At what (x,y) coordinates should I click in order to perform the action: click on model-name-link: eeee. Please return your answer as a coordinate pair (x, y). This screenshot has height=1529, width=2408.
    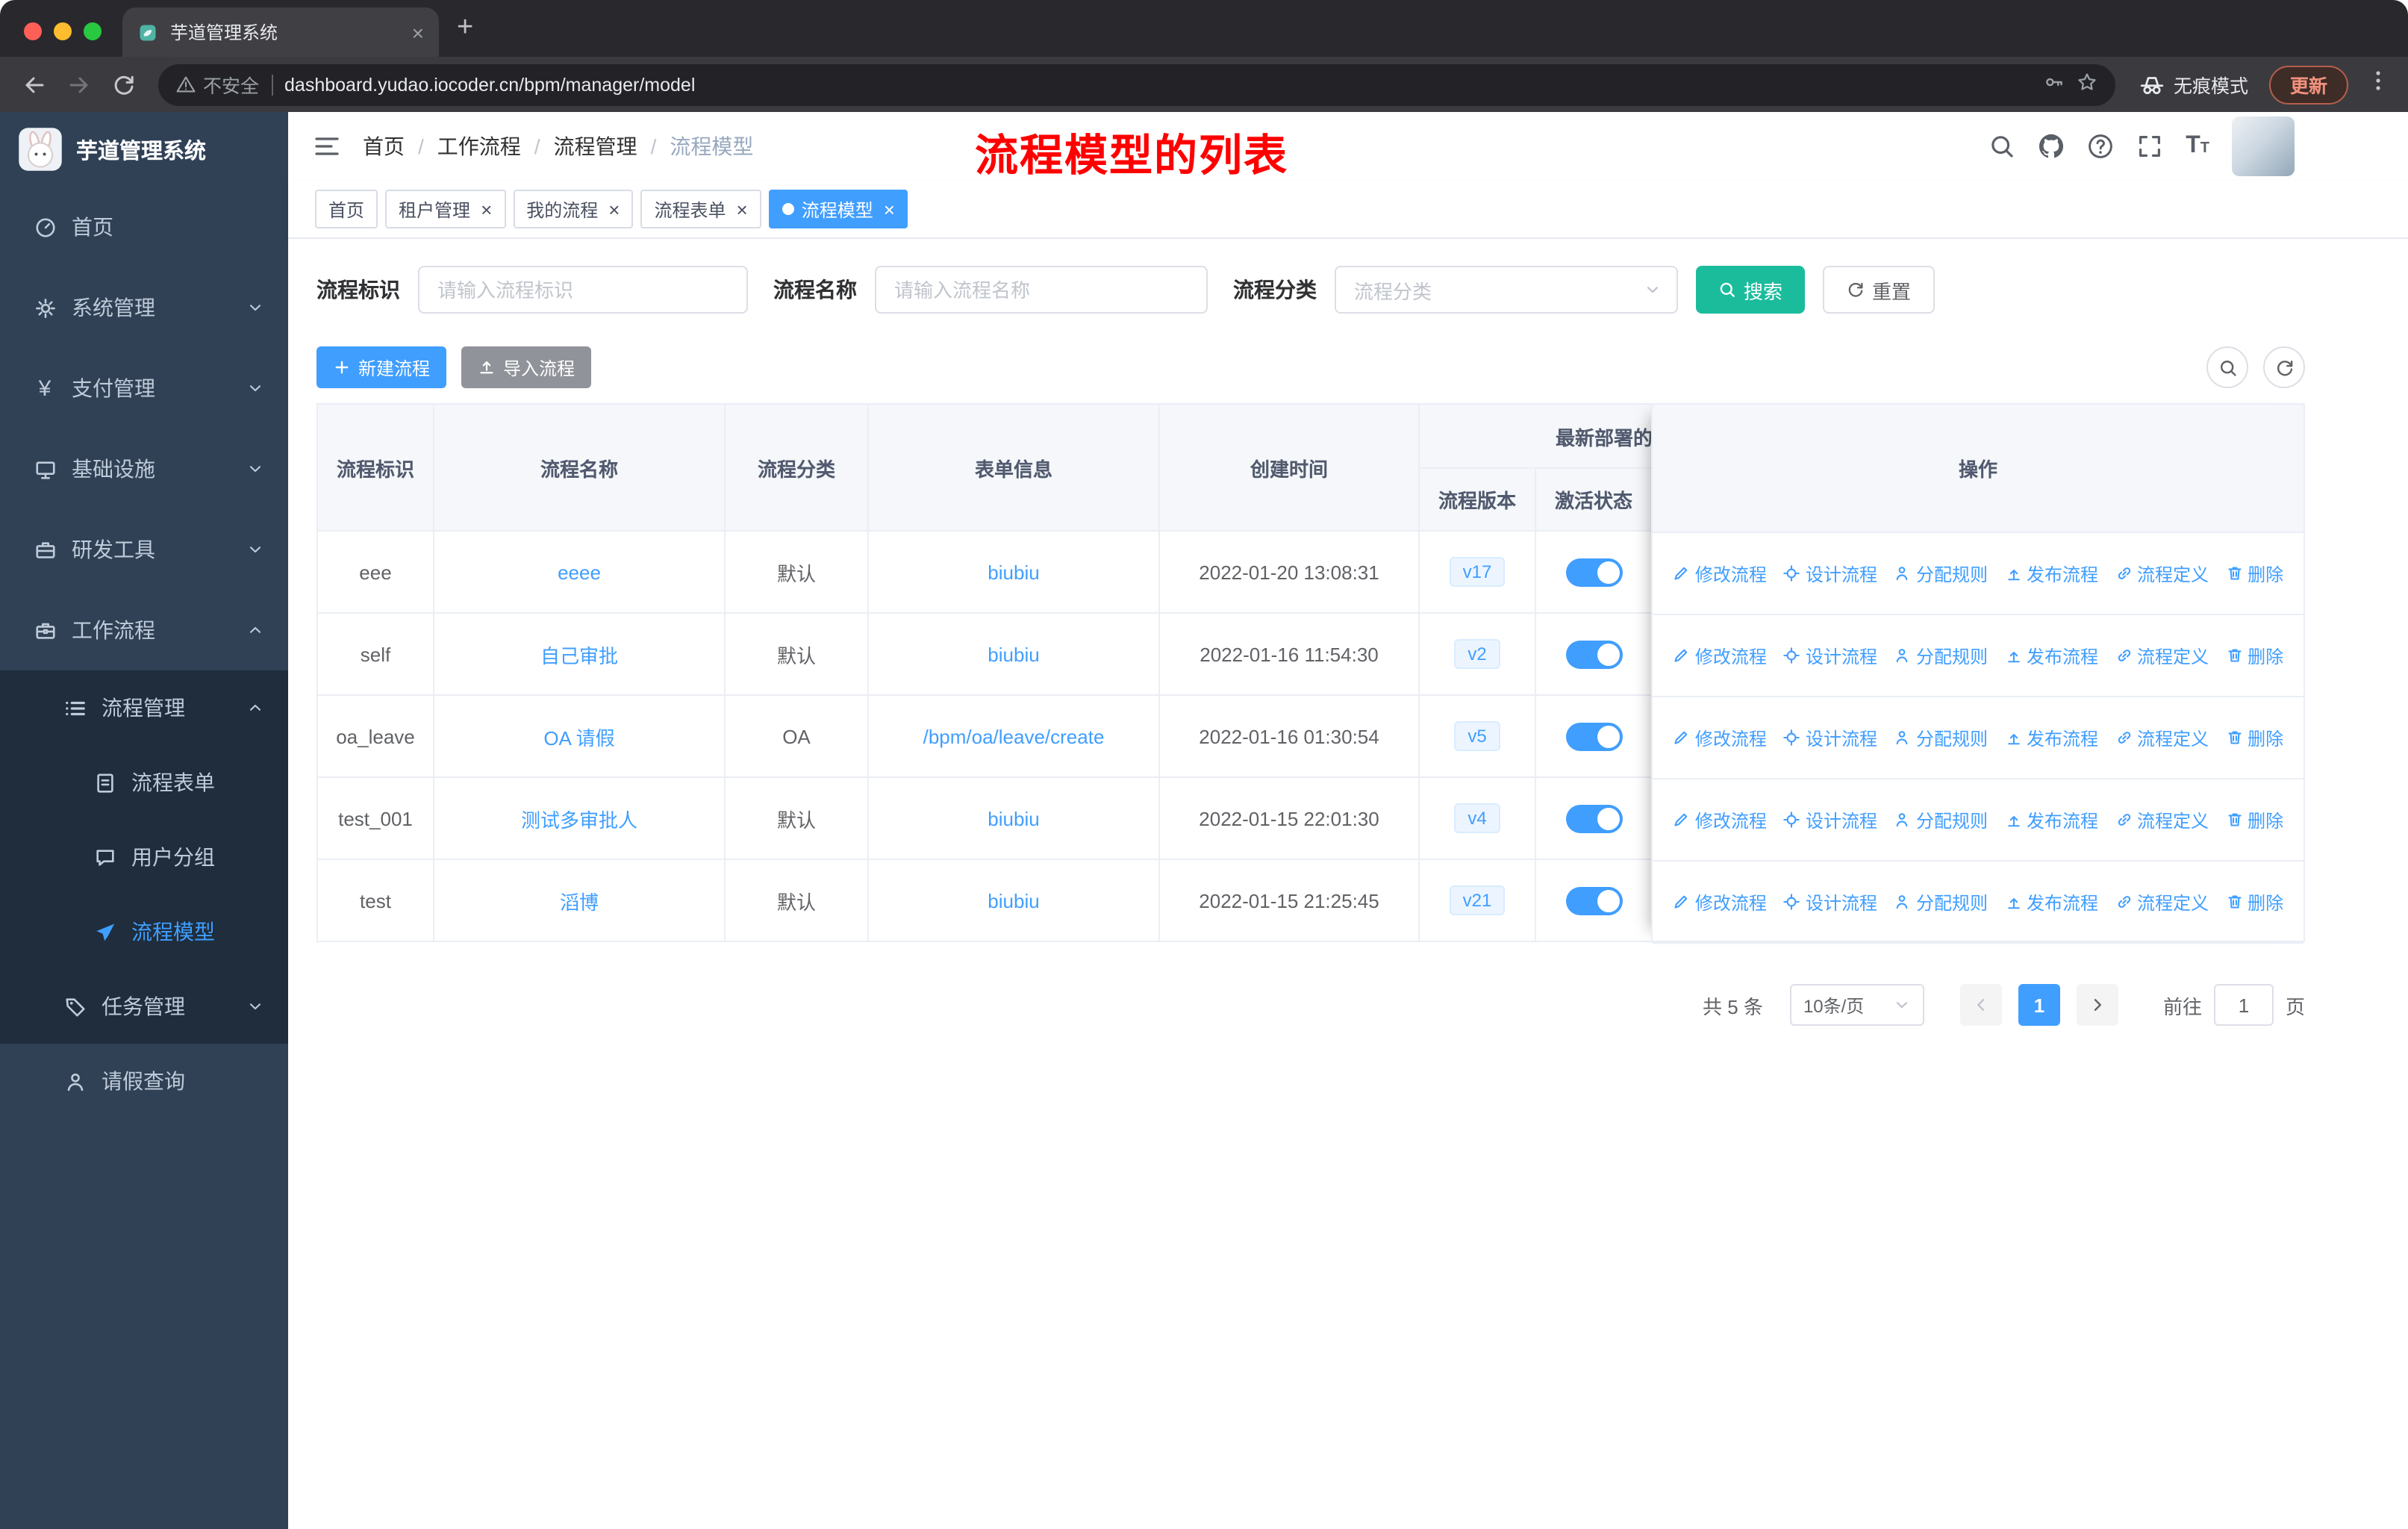
    Looking at the image, I should click on (579, 572).